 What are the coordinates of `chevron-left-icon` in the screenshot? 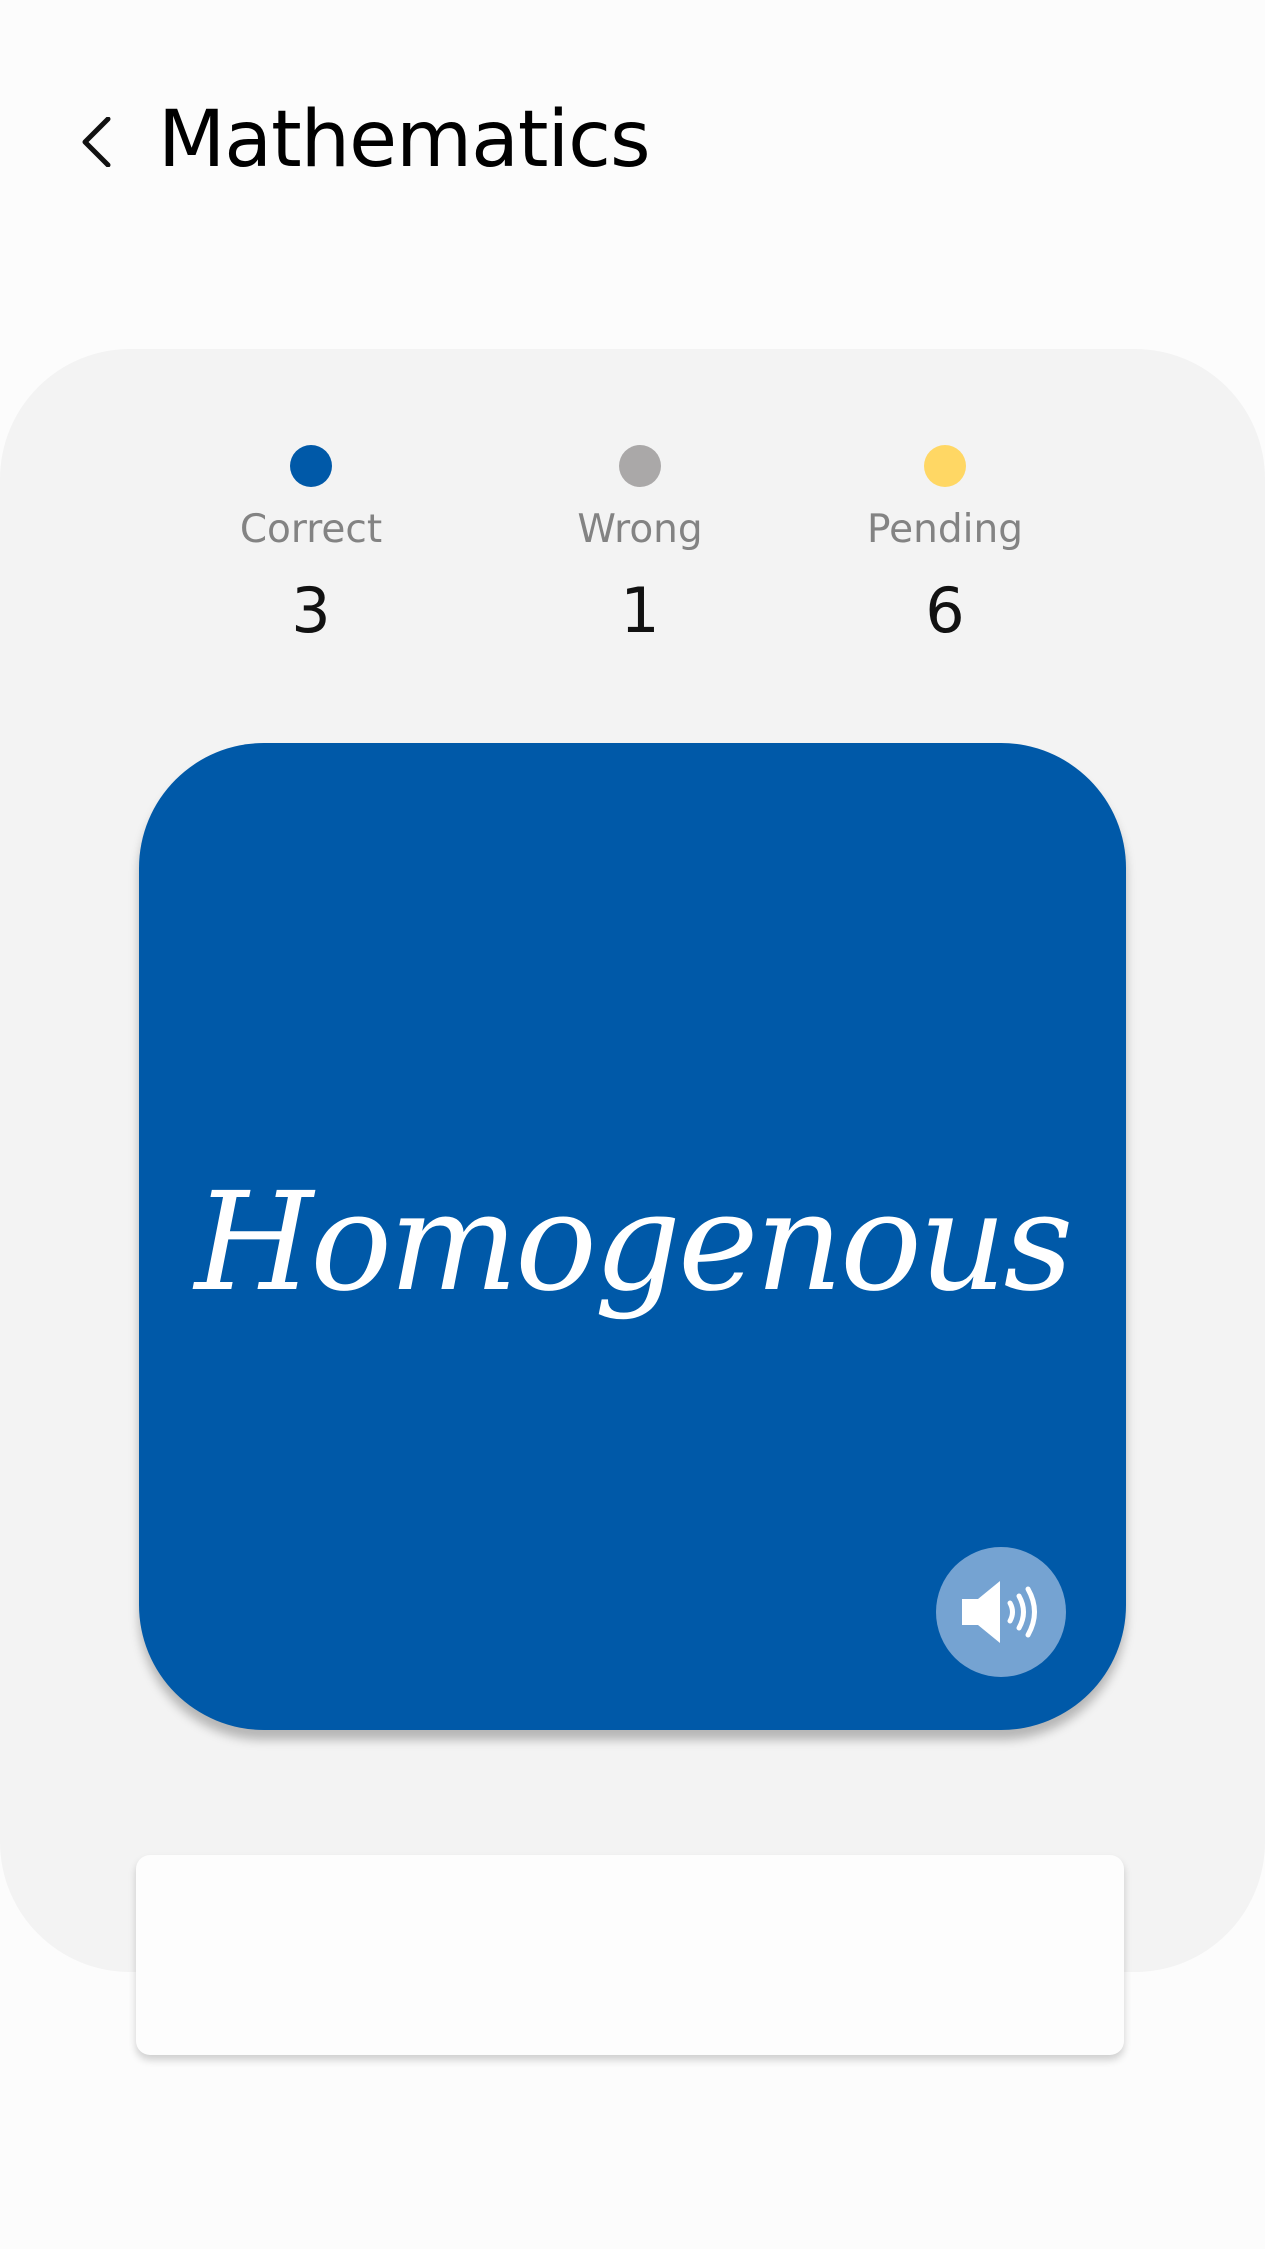 It's located at (96, 142).